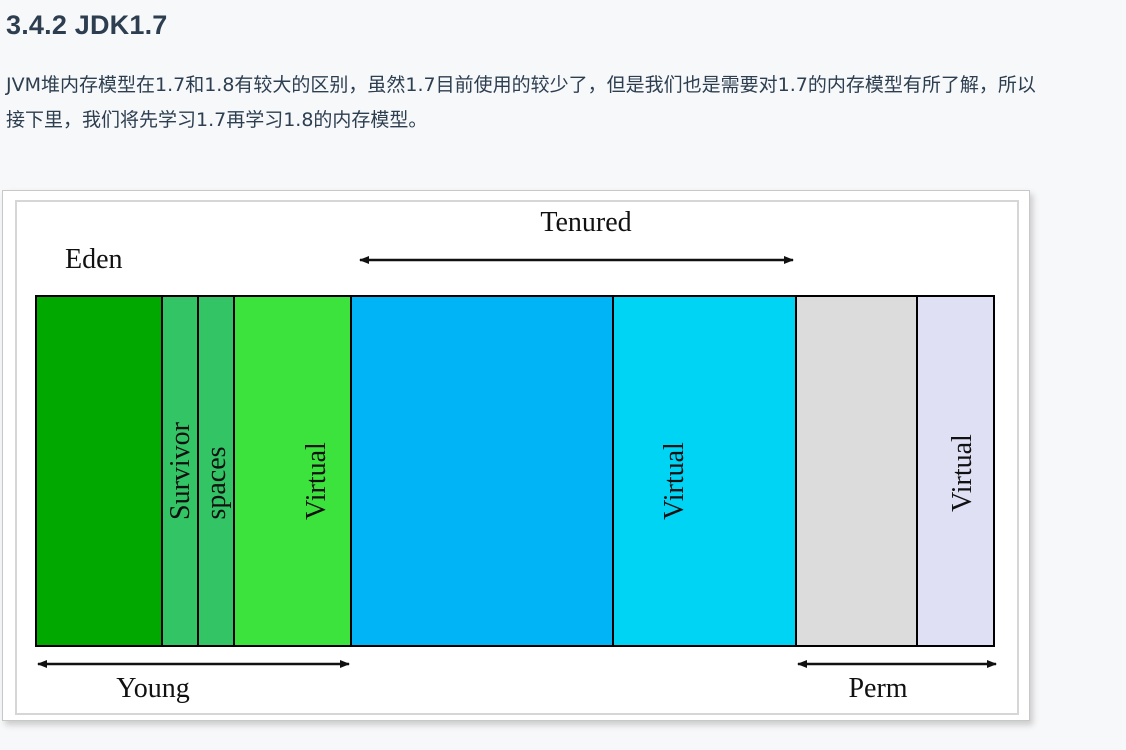 The image size is (1126, 750). I want to click on segment-perm-virtual: Virtual, so click(955, 471).